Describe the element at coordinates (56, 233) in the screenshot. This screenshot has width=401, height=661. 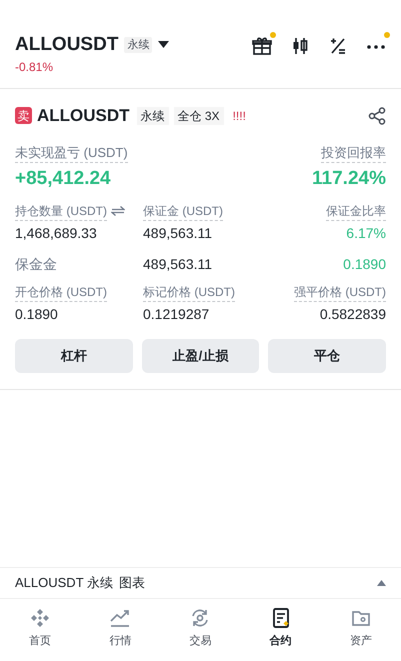
I see `stat-value: 1,468,689.33` at that location.